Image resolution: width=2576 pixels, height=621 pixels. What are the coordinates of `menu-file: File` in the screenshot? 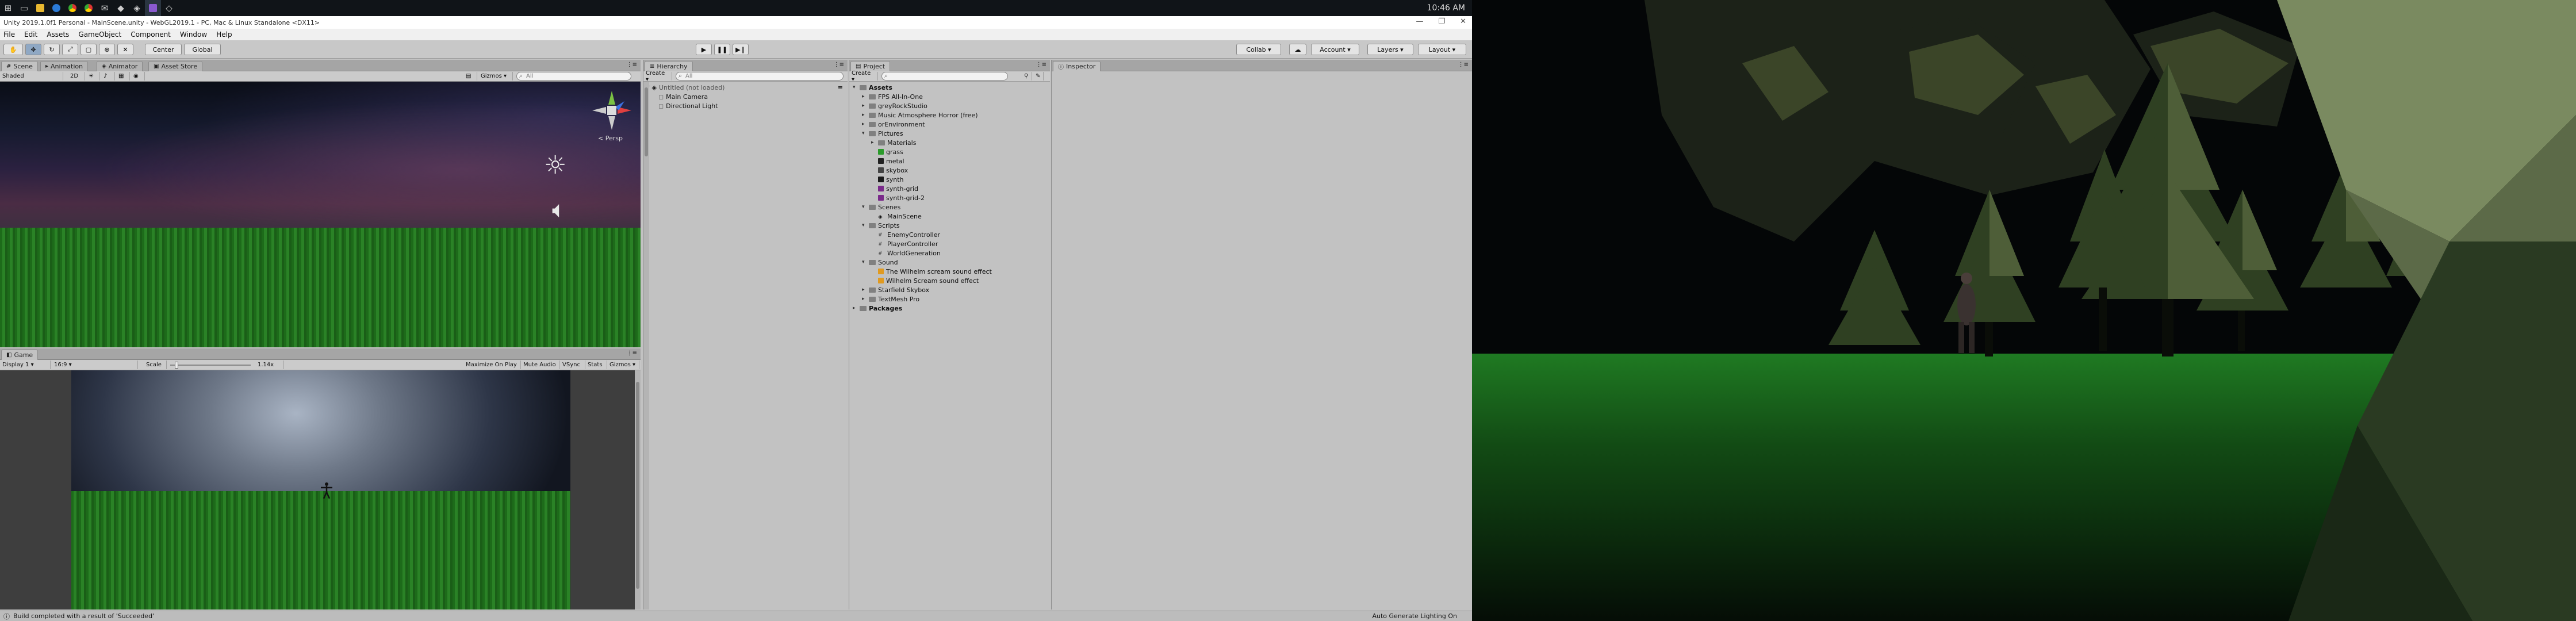 It's located at (9, 34).